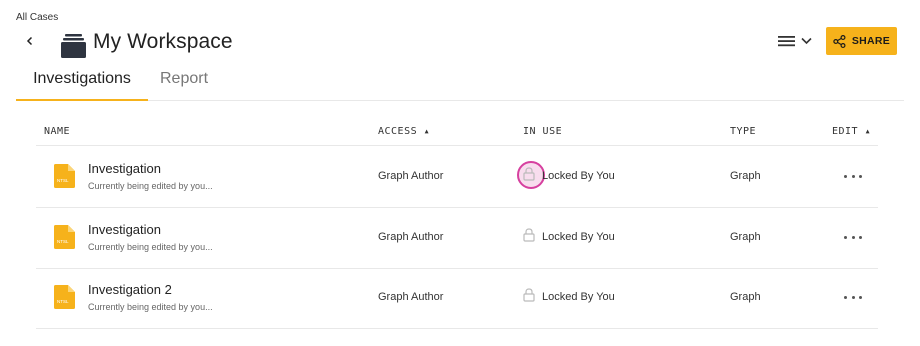 The width and height of the screenshot is (920, 346). I want to click on breadcrumb: All Cases, so click(37, 17).